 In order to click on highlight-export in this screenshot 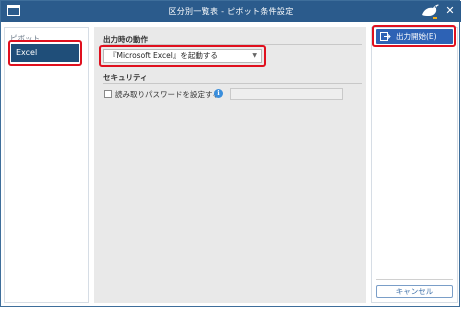, I will do `click(414, 36)`.